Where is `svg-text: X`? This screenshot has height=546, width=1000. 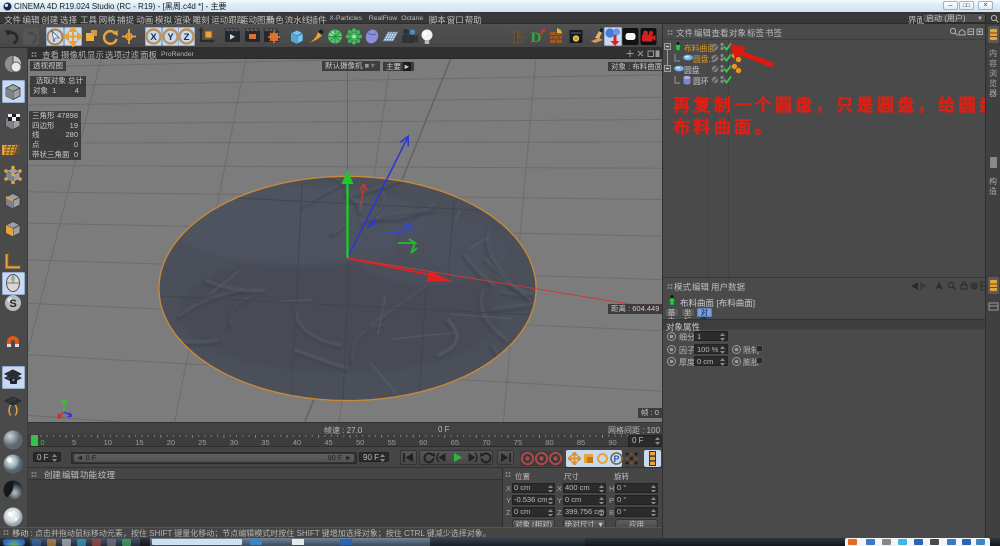
svg-text: X is located at coordinates (153, 37).